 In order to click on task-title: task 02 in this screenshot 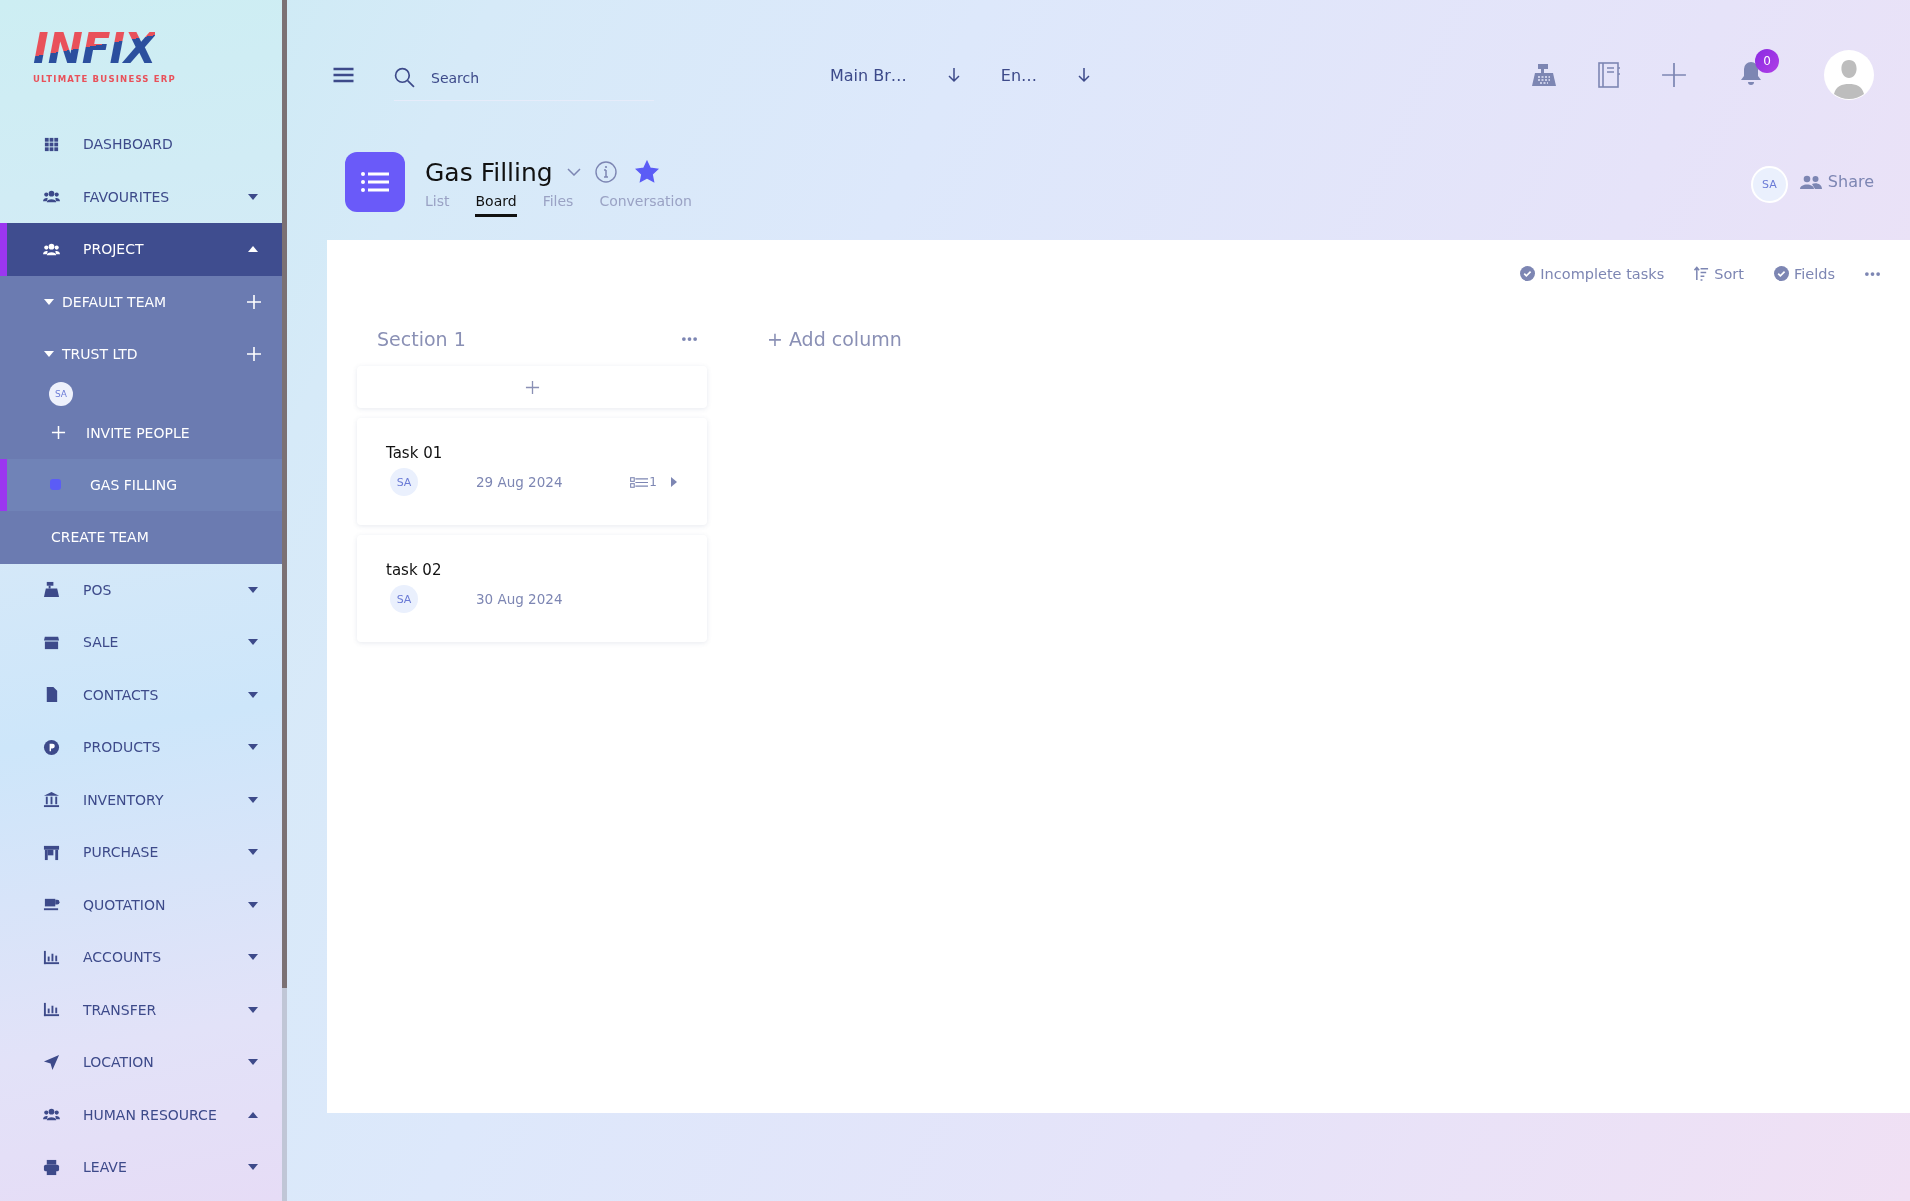, I will do `click(414, 570)`.